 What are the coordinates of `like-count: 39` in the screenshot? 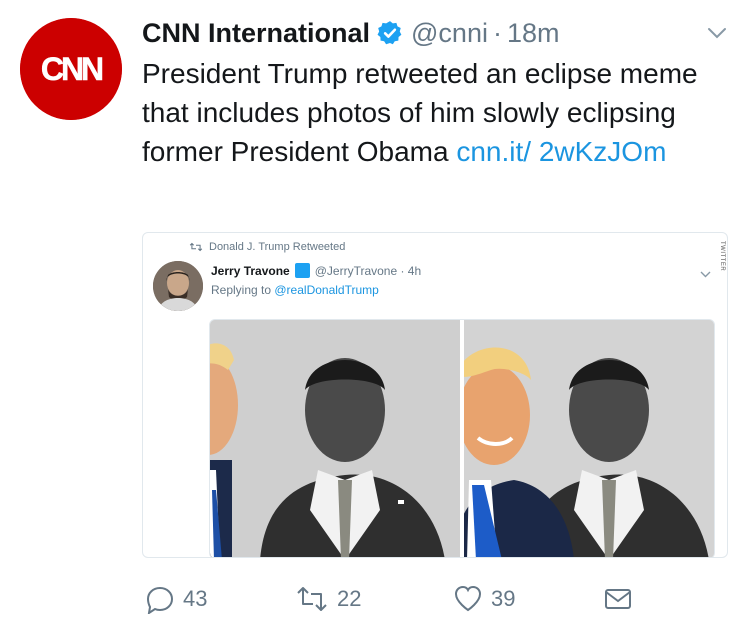 It's located at (503, 598).